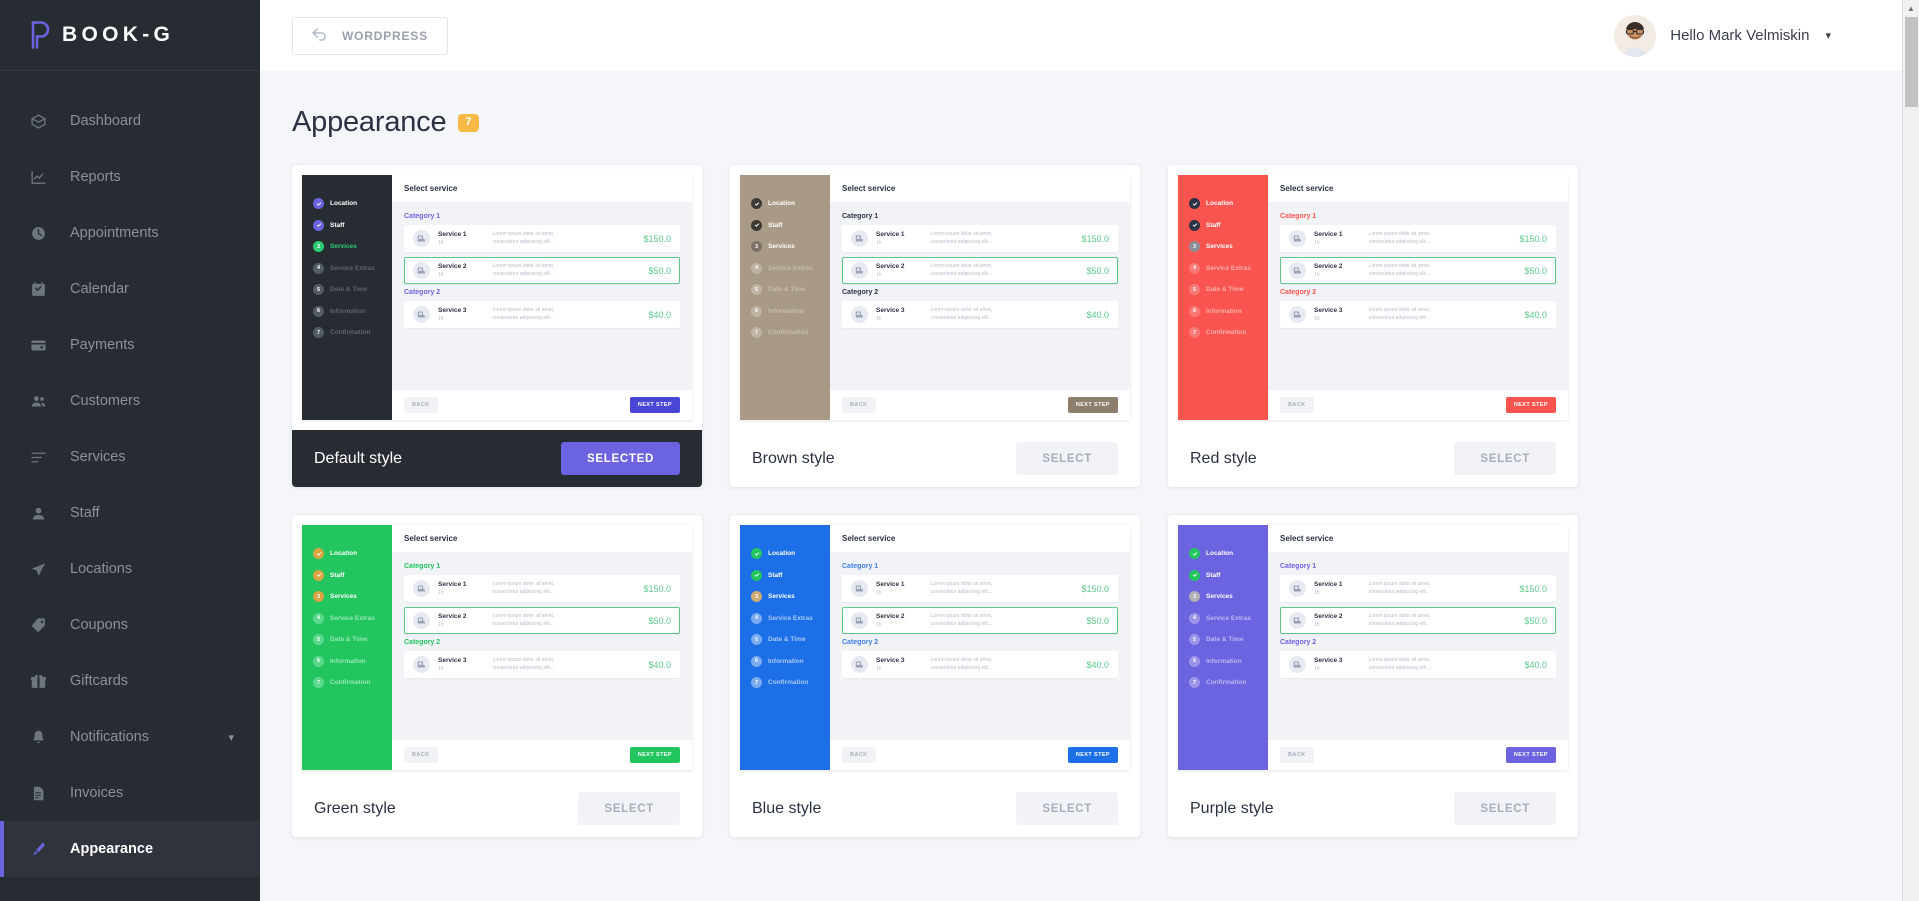 This screenshot has height=901, width=1919. What do you see at coordinates (130, 681) in the screenshot?
I see `sidebar-item-giftcards: Giftcards` at bounding box center [130, 681].